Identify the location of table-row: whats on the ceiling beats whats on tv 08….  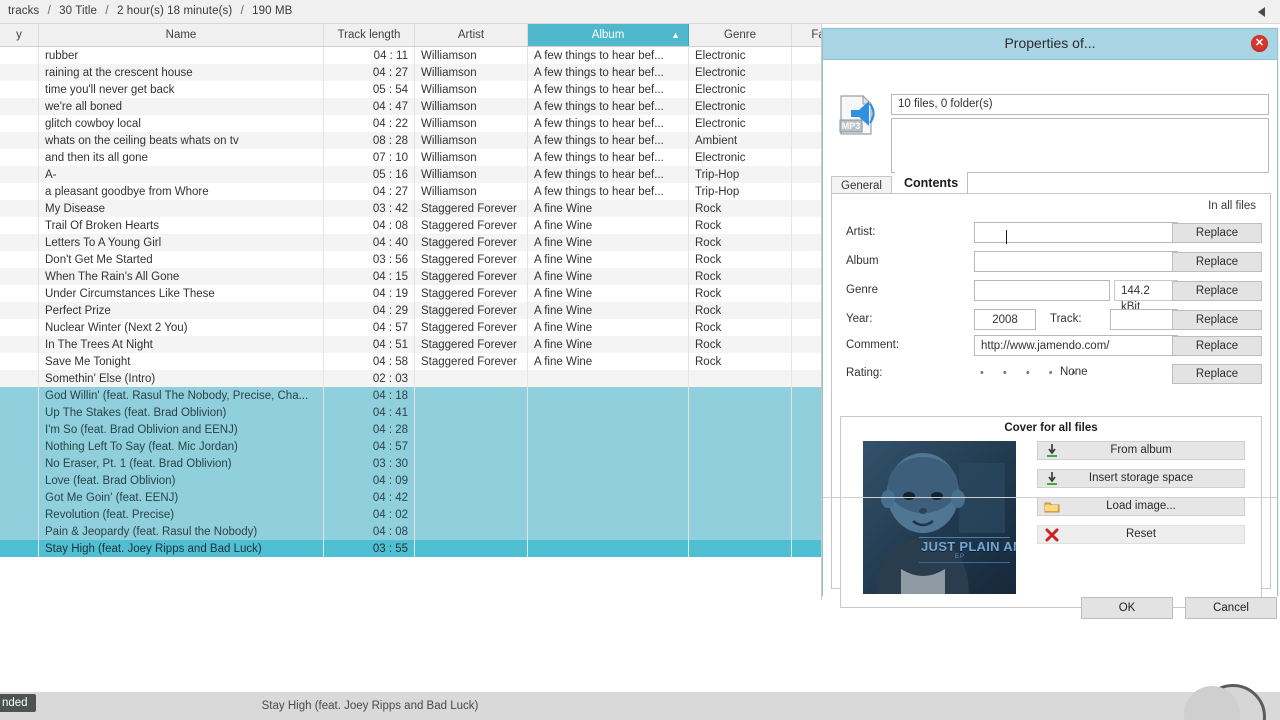
(411, 140).